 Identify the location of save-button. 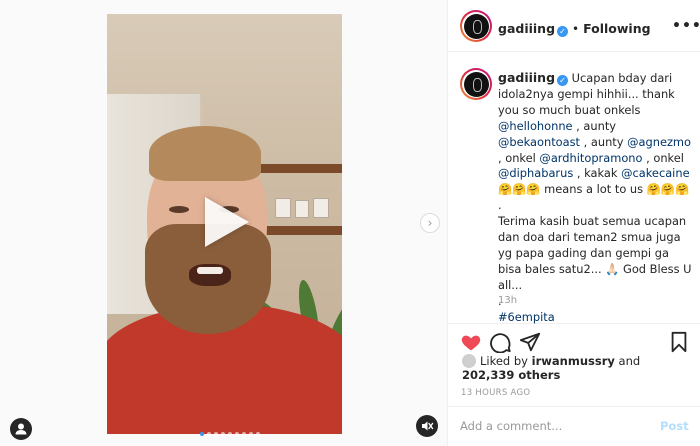
(679, 342).